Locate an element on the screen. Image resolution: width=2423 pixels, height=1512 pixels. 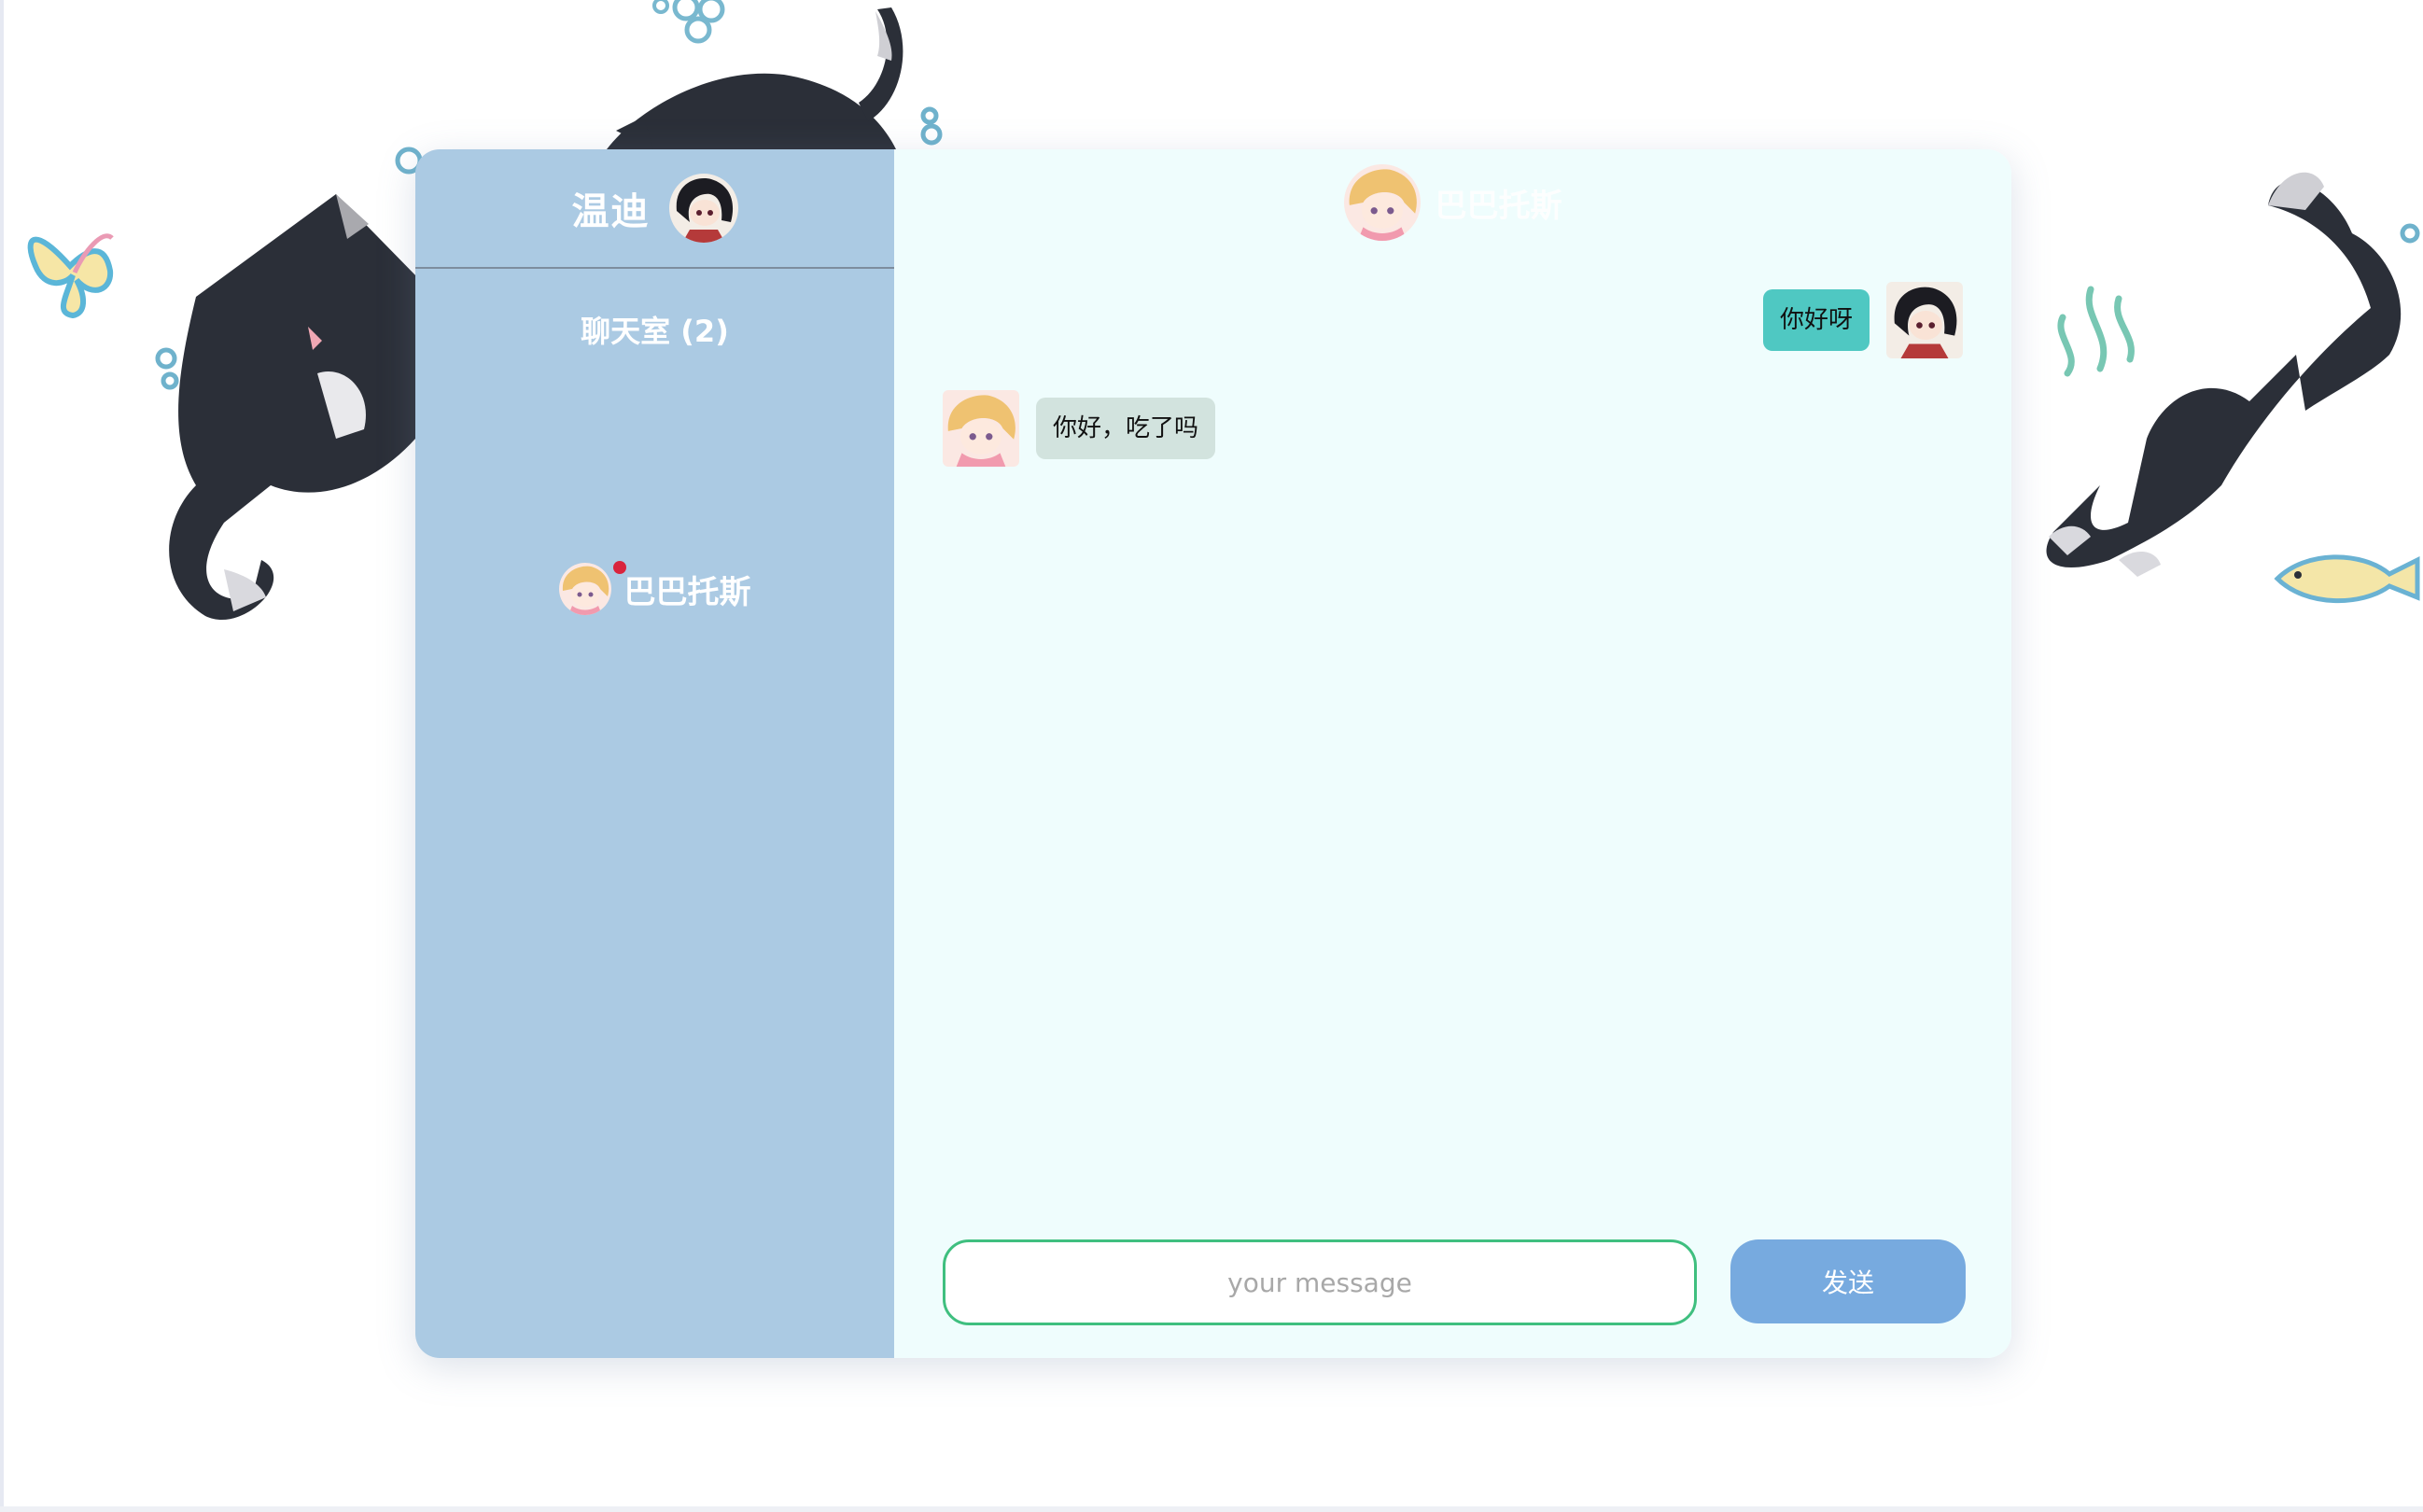
unread-badge is located at coordinates (619, 567).